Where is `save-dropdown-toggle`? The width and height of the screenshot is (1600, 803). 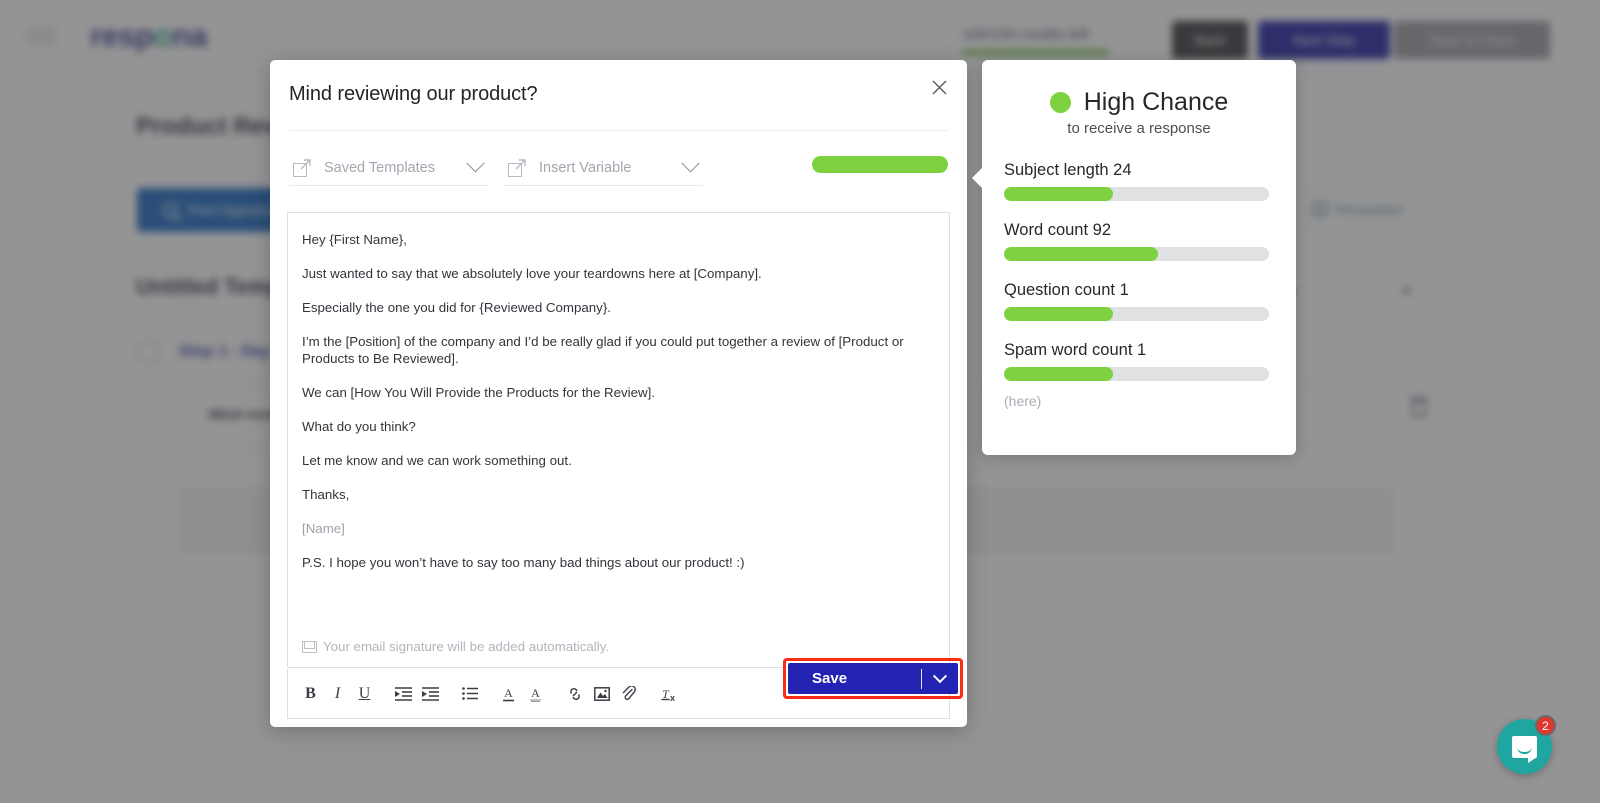 save-dropdown-toggle is located at coordinates (940, 676).